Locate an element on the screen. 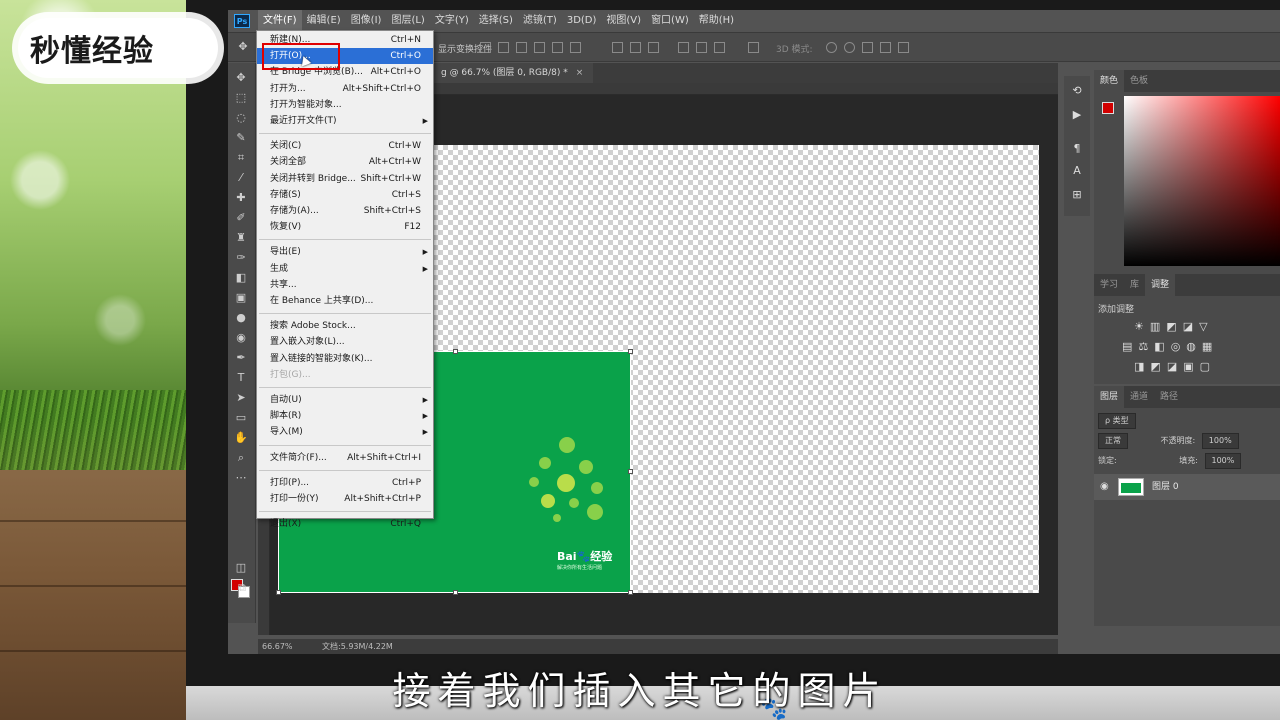 The height and width of the screenshot is (720, 1280). file-menu-item: 打印(P)... Ctrl+P is located at coordinates (345, 483).